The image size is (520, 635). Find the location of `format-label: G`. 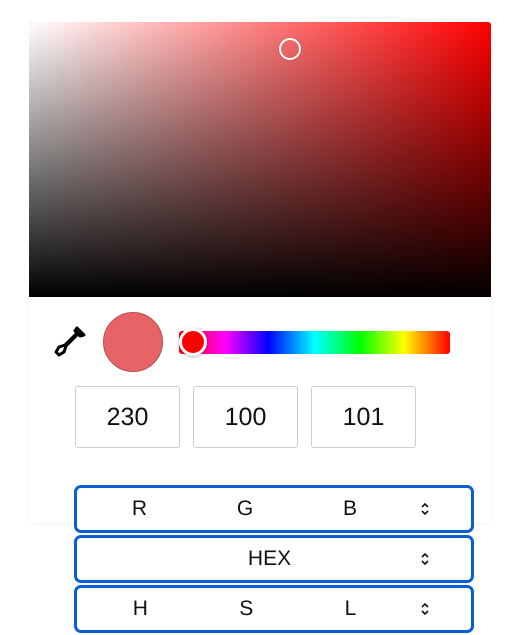

format-label: G is located at coordinates (245, 509).